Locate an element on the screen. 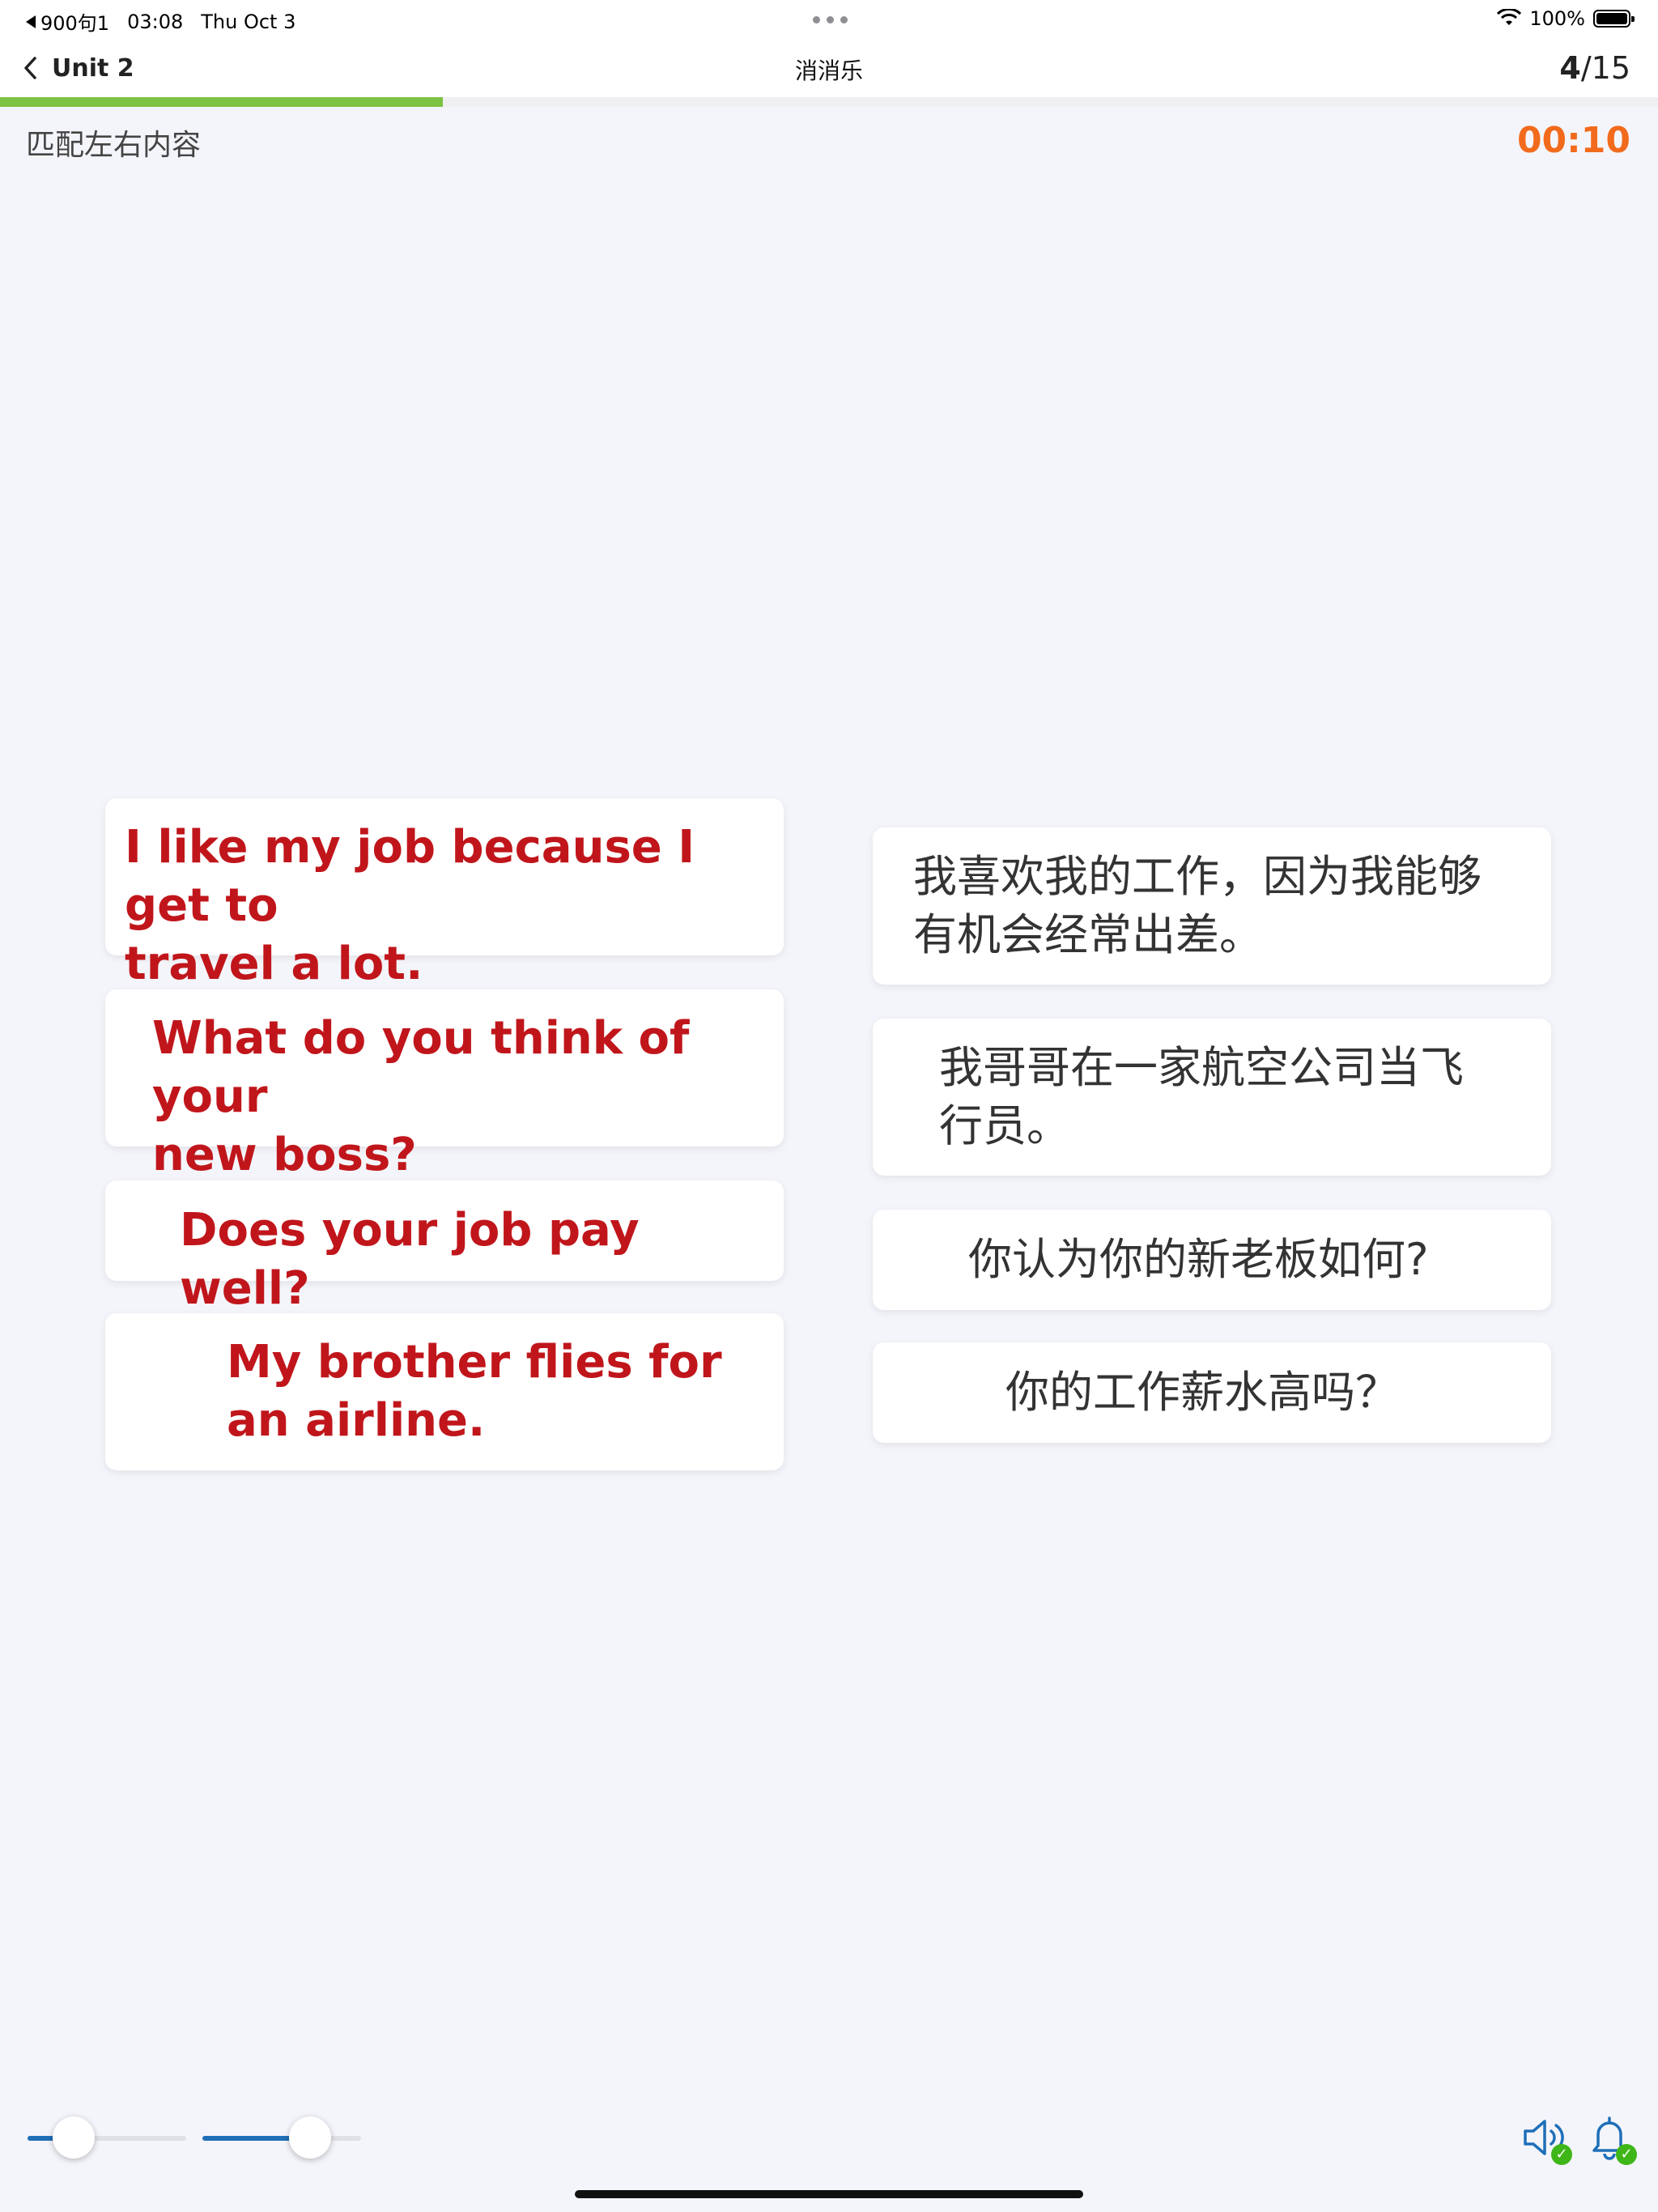 This screenshot has height=2212, width=1658. match-card-en-3: Does your job pay well? is located at coordinates (444, 1247).